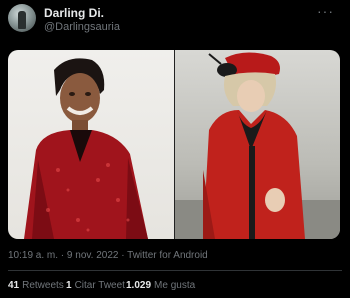  Describe the element at coordinates (82, 27) in the screenshot. I see `author-handle: @Darlingsauria` at that location.